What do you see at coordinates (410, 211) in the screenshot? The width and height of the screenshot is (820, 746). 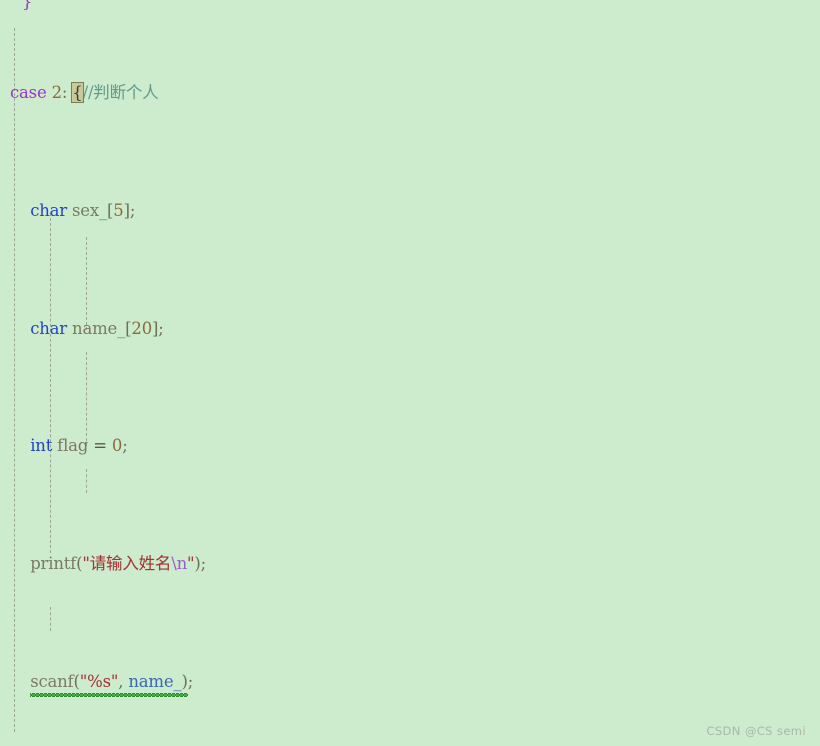 I see `code-line: char sex_[5];` at bounding box center [410, 211].